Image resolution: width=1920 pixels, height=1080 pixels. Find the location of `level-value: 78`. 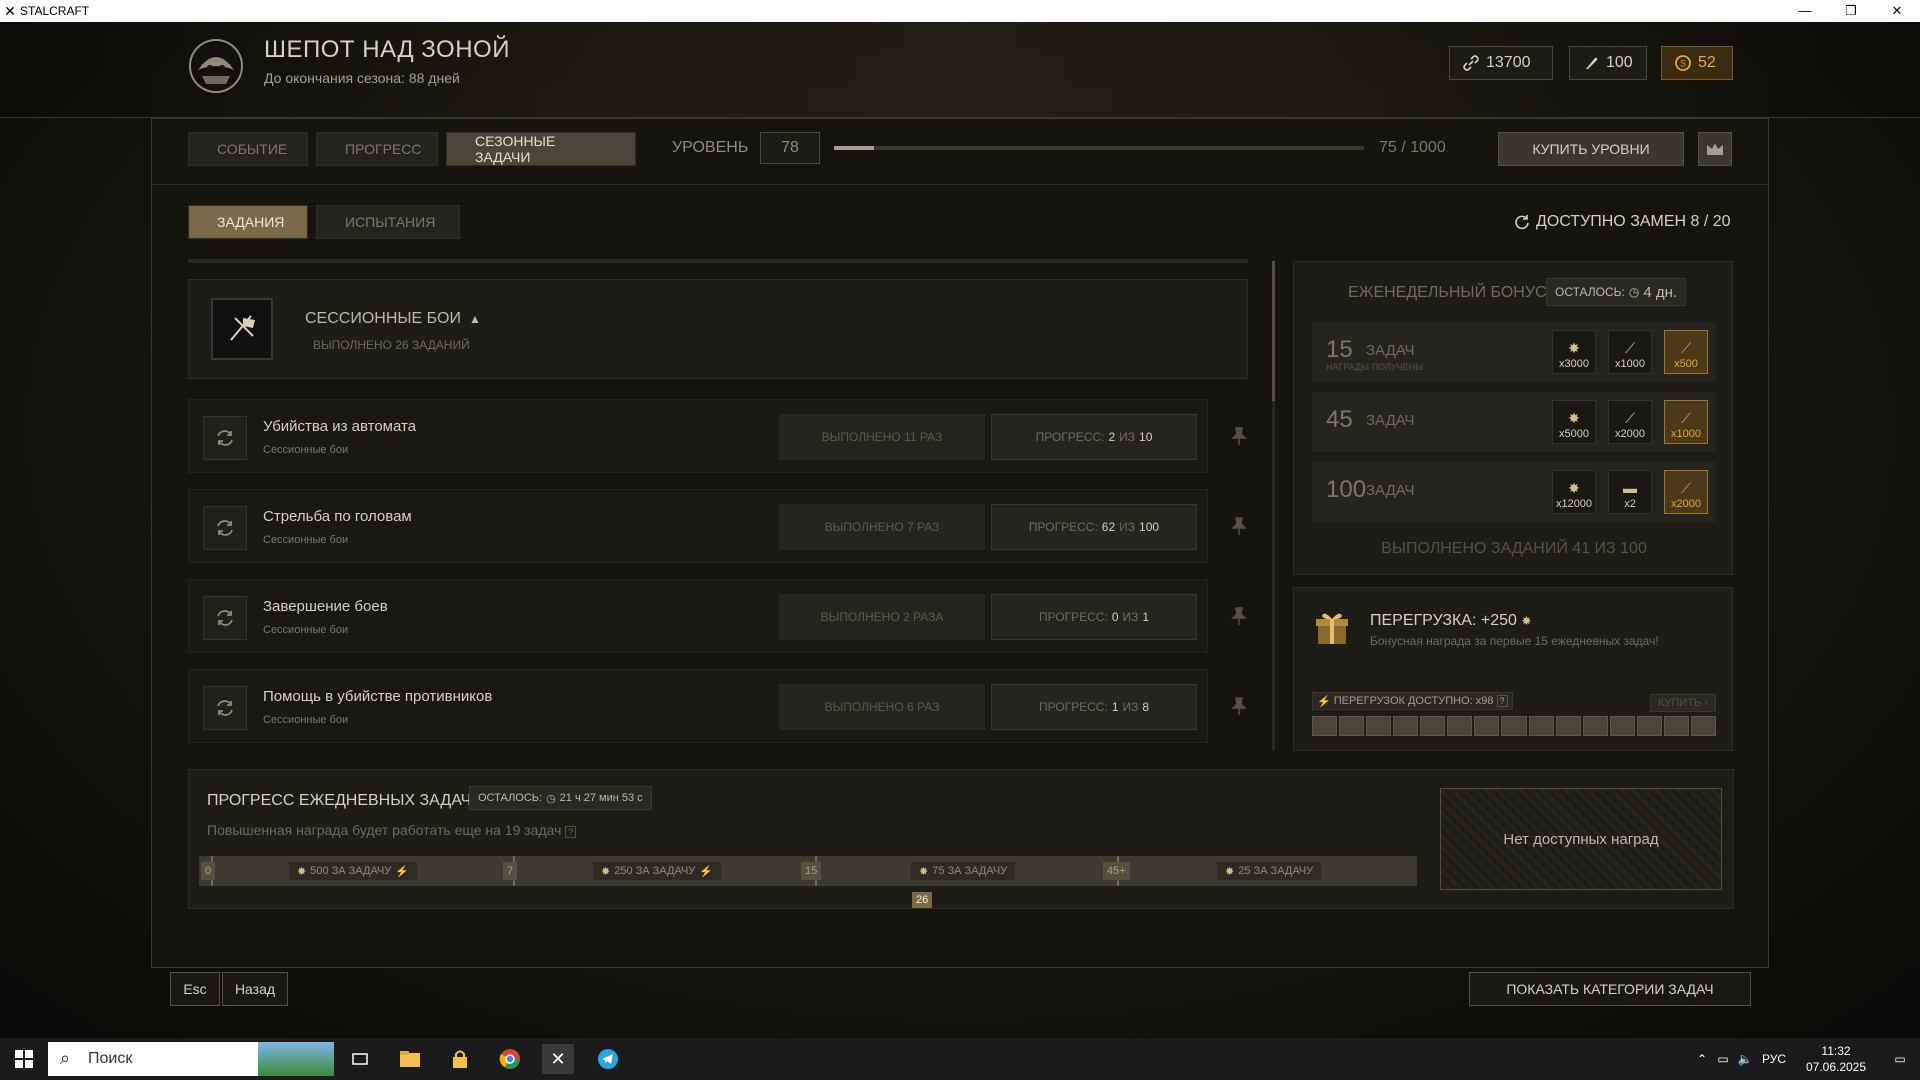

level-value: 78 is located at coordinates (790, 148).